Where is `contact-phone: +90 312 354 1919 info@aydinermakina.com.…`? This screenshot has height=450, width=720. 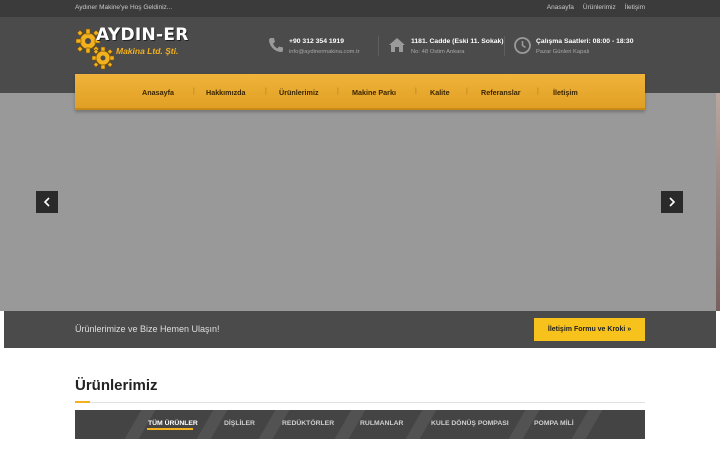 contact-phone: +90 312 354 1919 info@aydinermakina.com.… is located at coordinates (314, 48).